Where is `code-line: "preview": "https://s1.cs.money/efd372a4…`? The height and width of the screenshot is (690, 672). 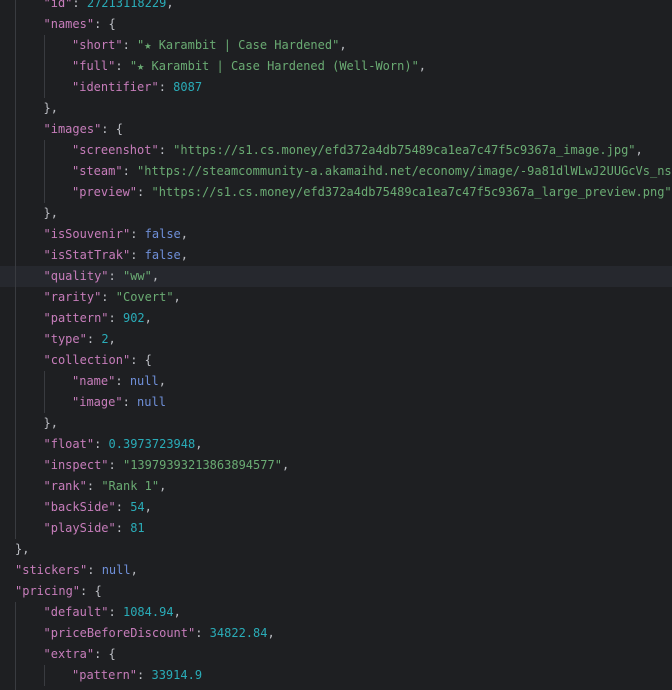
code-line: "preview": "https://s1.cs.money/efd372a4… is located at coordinates (336, 192).